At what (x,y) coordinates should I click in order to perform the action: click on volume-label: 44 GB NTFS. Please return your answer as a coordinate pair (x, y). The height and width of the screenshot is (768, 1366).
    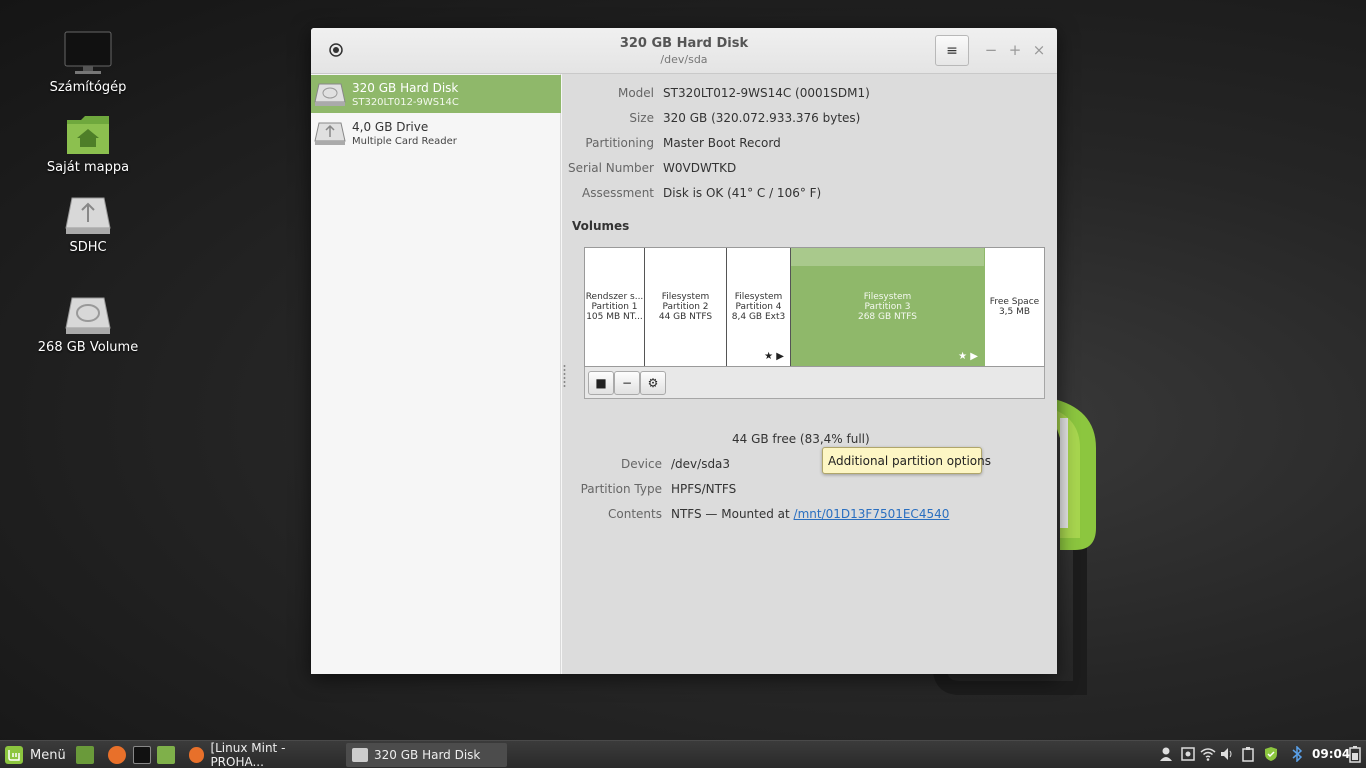
    Looking at the image, I should click on (685, 317).